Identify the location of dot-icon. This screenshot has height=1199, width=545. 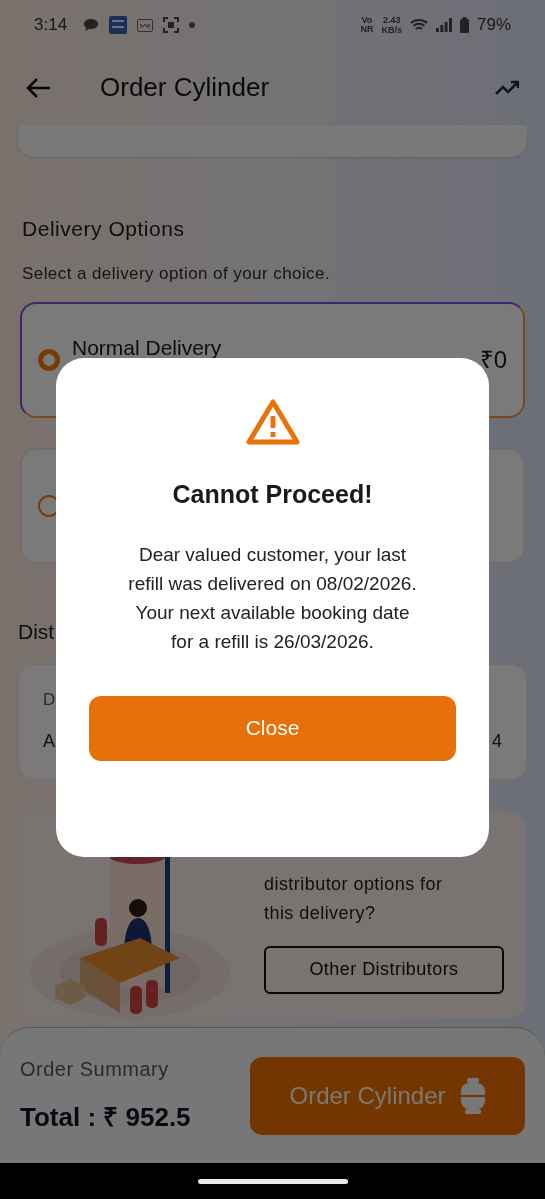
(192, 25).